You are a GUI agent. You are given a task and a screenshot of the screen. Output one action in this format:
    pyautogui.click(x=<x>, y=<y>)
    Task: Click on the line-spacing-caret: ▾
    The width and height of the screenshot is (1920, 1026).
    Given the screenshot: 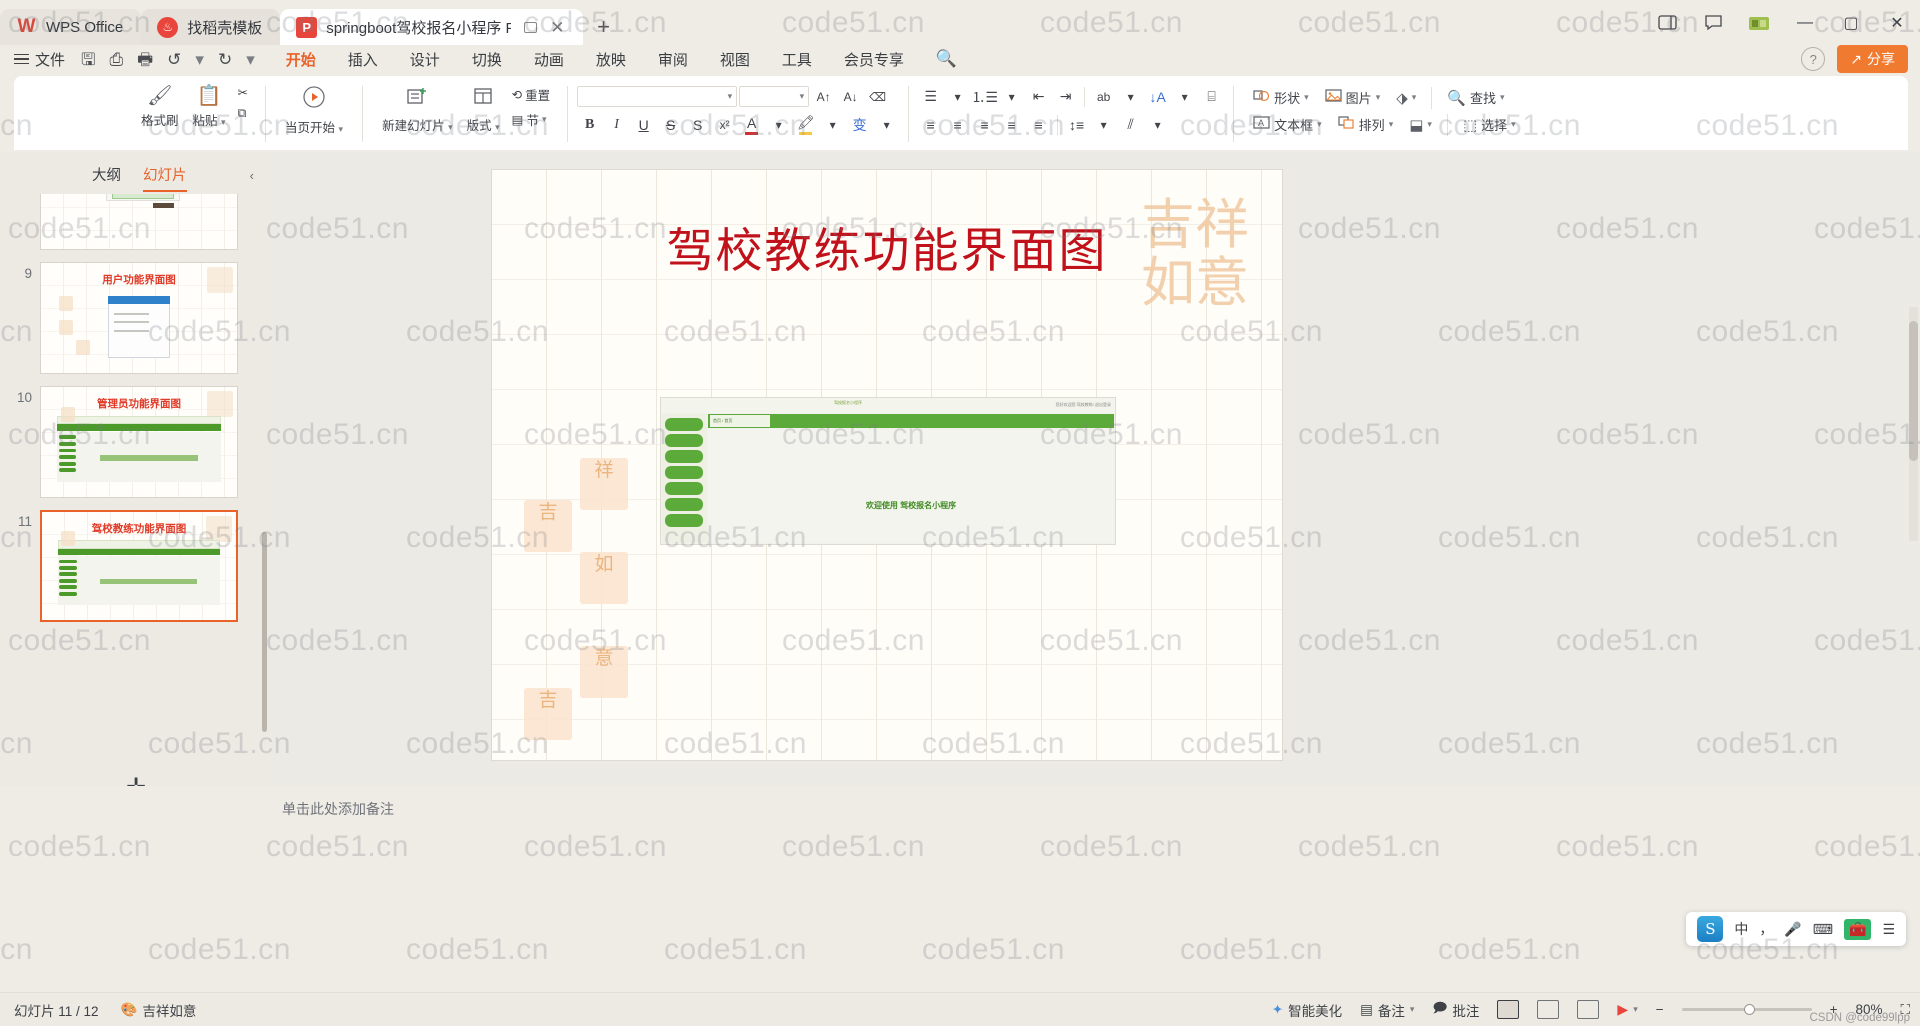 What is the action you would take?
    pyautogui.click(x=1103, y=124)
    